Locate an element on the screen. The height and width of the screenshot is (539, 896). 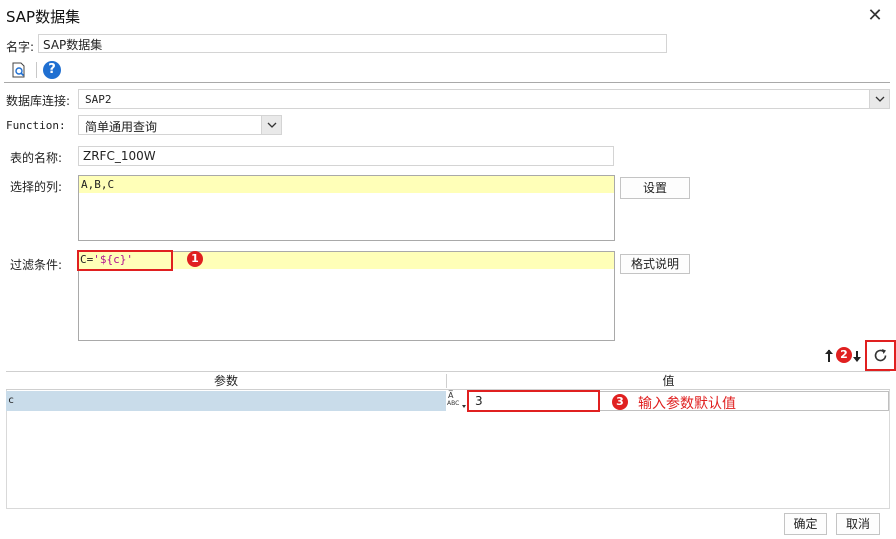
annotation-note-3: 输入参数默认值 is located at coordinates (687, 404).